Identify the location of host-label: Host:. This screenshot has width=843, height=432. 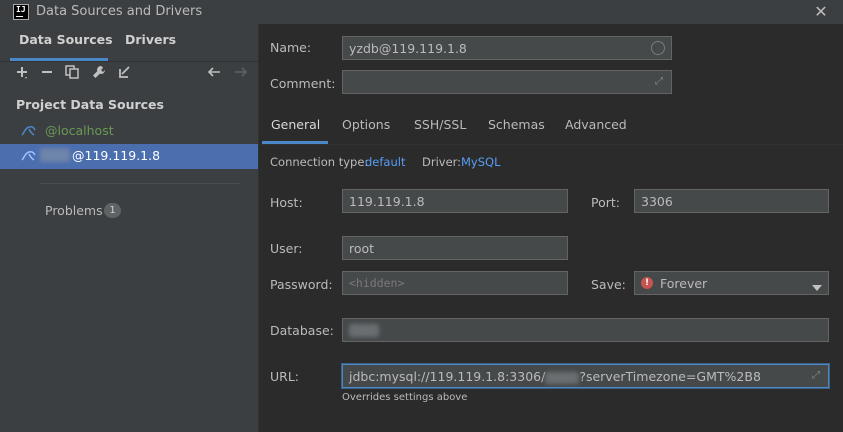
(286, 202).